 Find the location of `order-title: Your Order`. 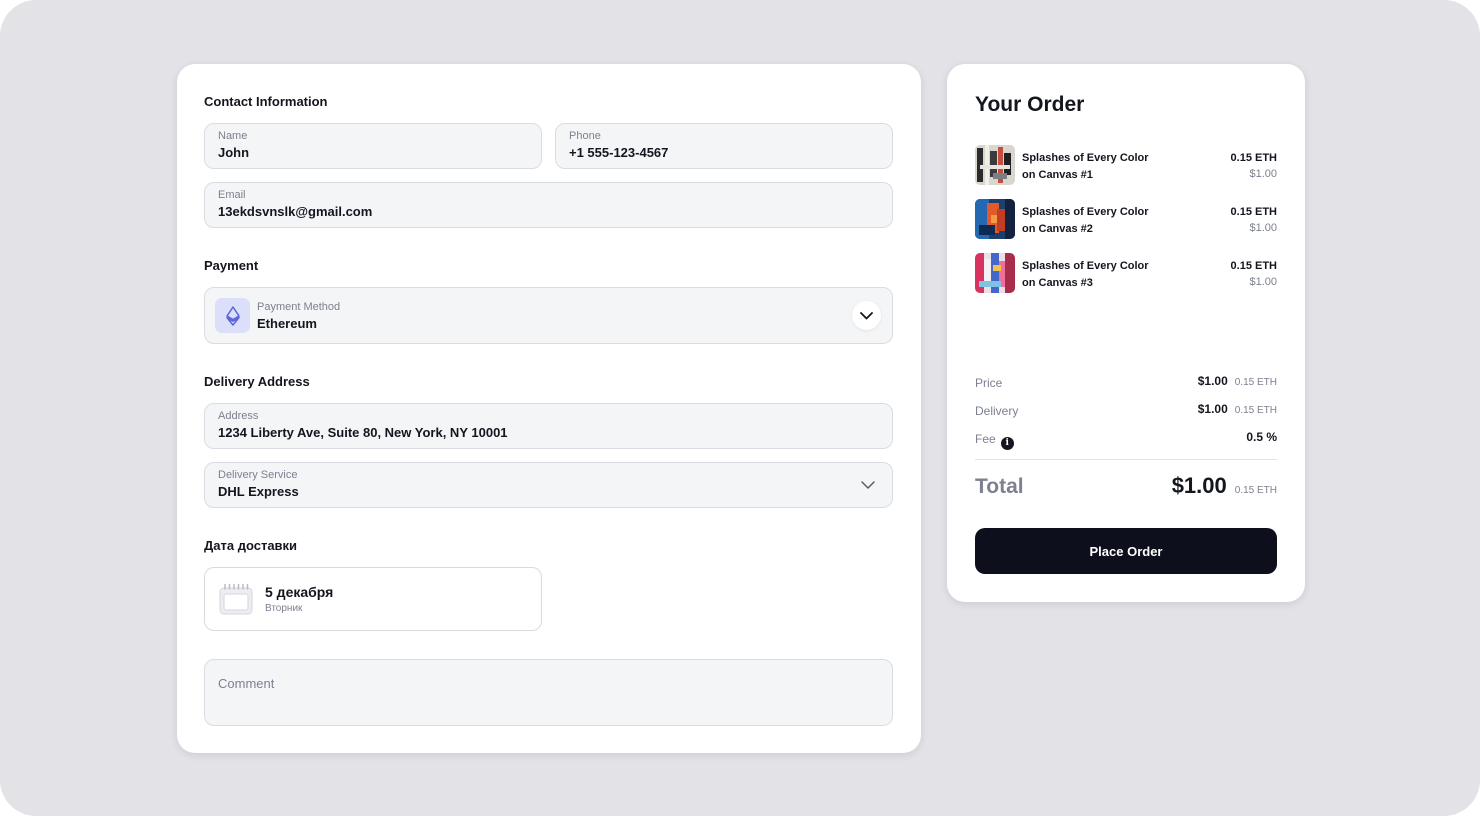

order-title: Your Order is located at coordinates (1030, 104).